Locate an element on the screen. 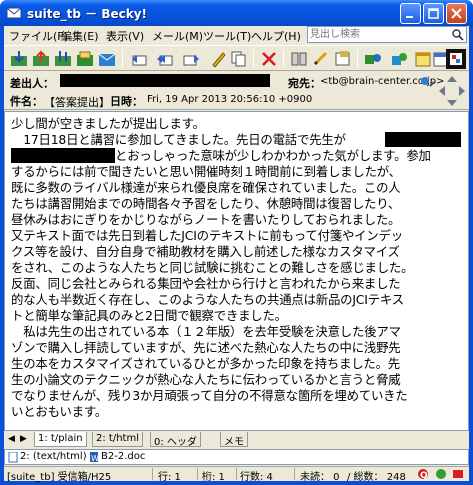  from-value-redacted is located at coordinates (165, 80).